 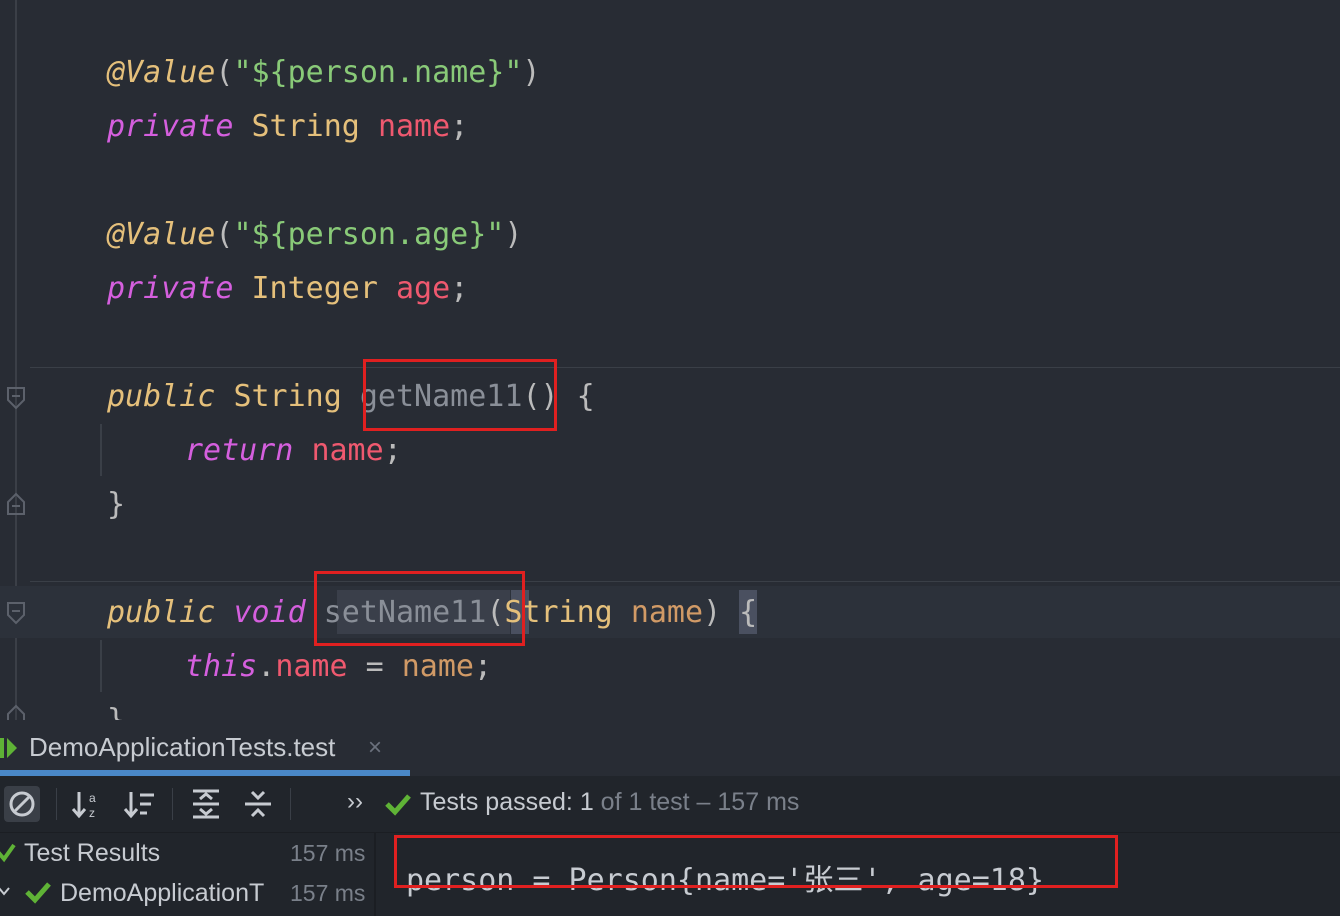 I want to click on code-line-1: @Value("${person.name}"), so click(x=323, y=73).